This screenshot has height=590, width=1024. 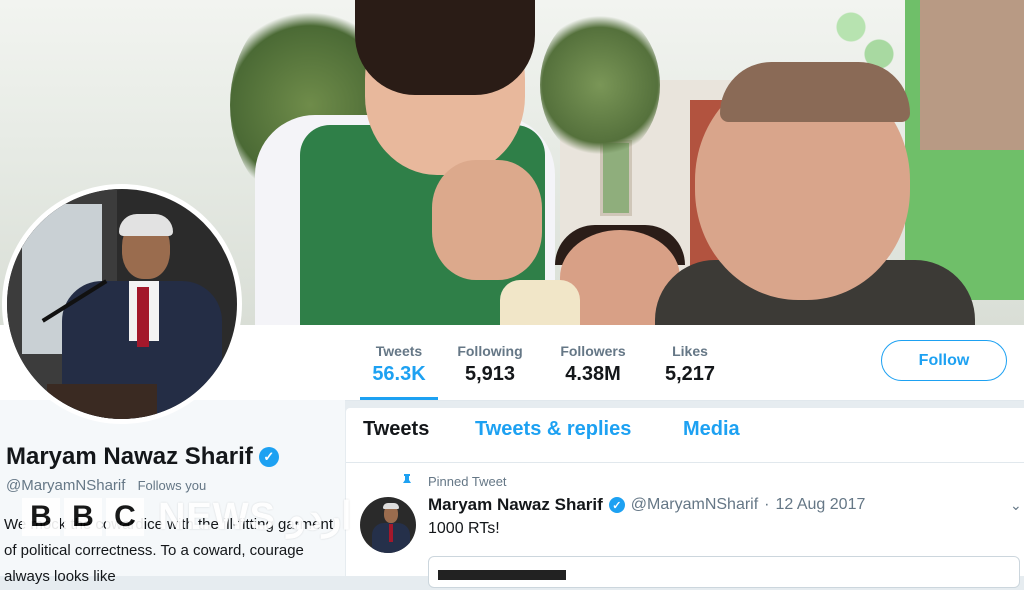 What do you see at coordinates (690, 374) in the screenshot?
I see `stat-value: 5,217` at bounding box center [690, 374].